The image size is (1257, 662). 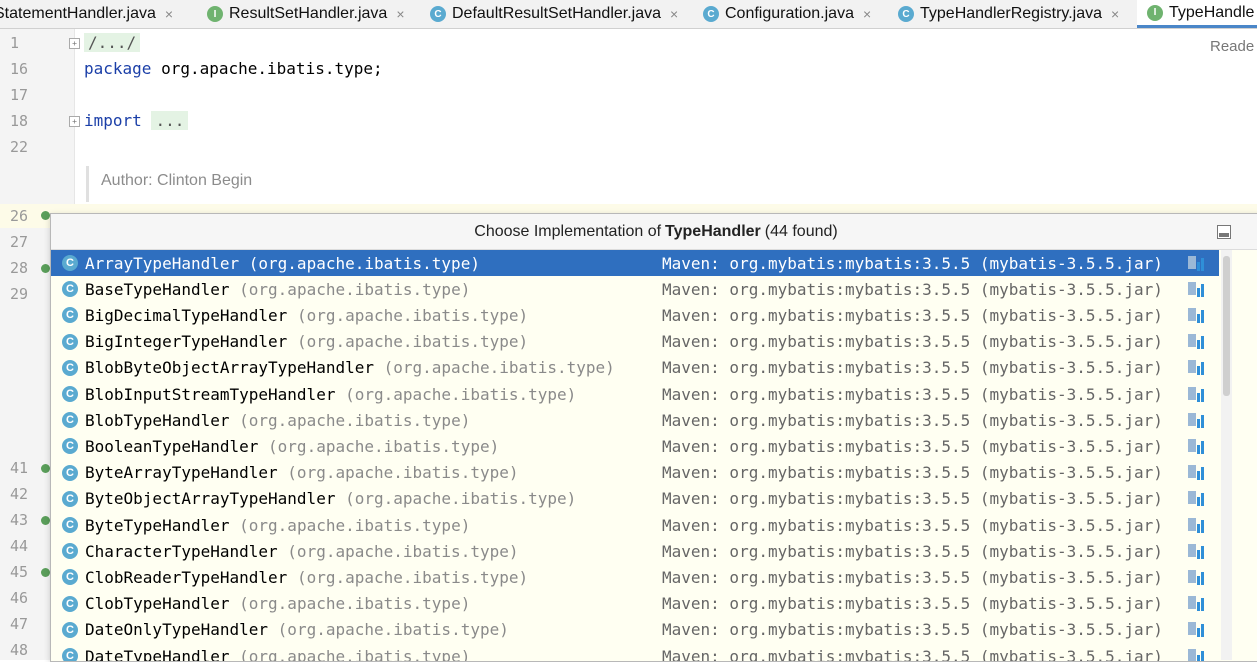 I want to click on folded-comment: /.../, so click(x=112, y=42).